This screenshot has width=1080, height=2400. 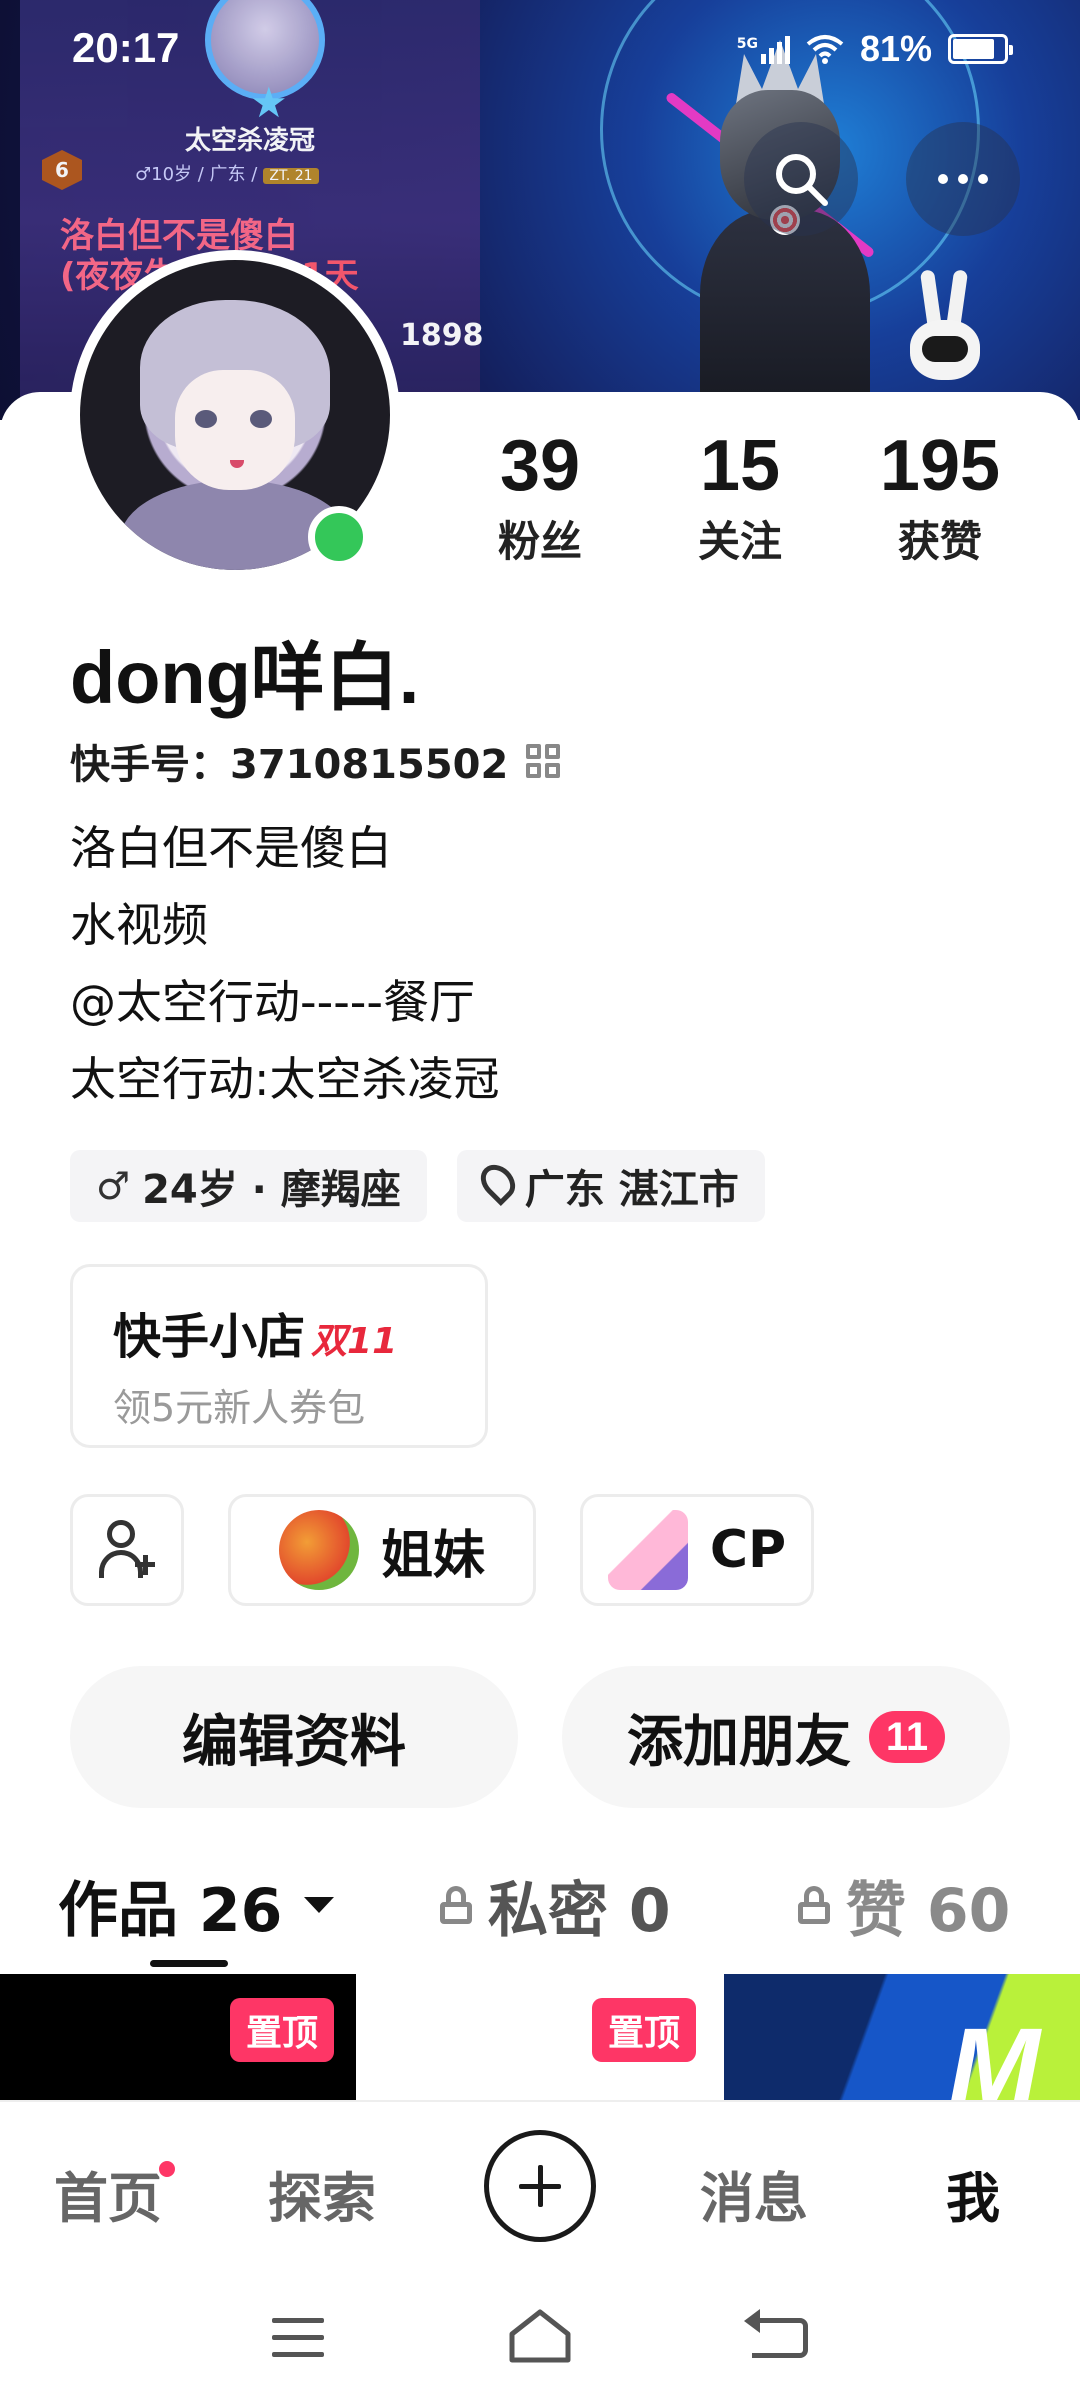 I want to click on home-icon, so click(x=540, y=2336).